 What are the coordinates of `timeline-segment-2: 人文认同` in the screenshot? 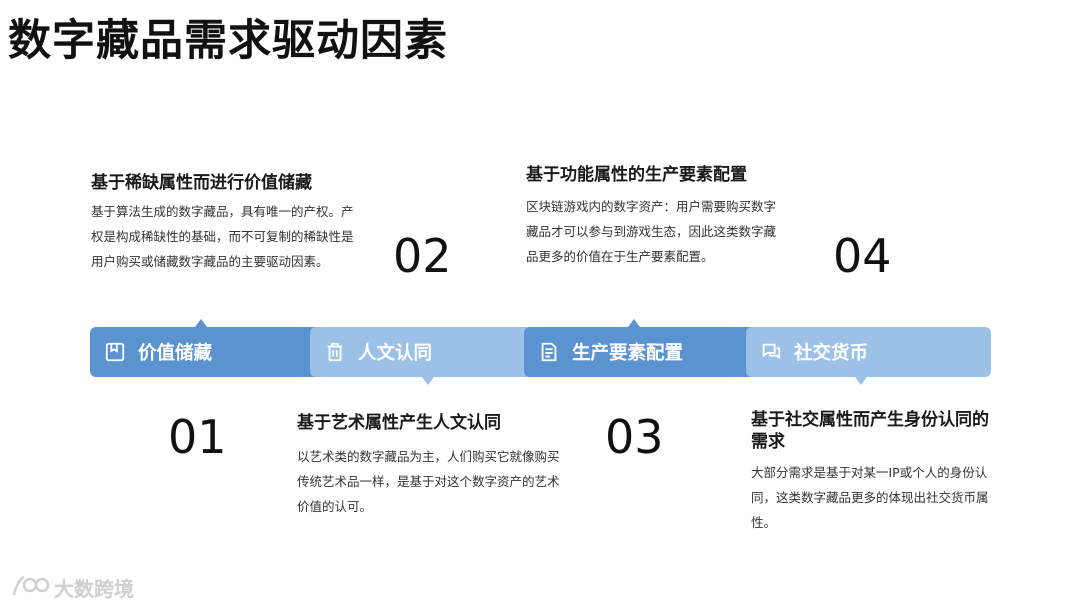 It's located at (422, 352).